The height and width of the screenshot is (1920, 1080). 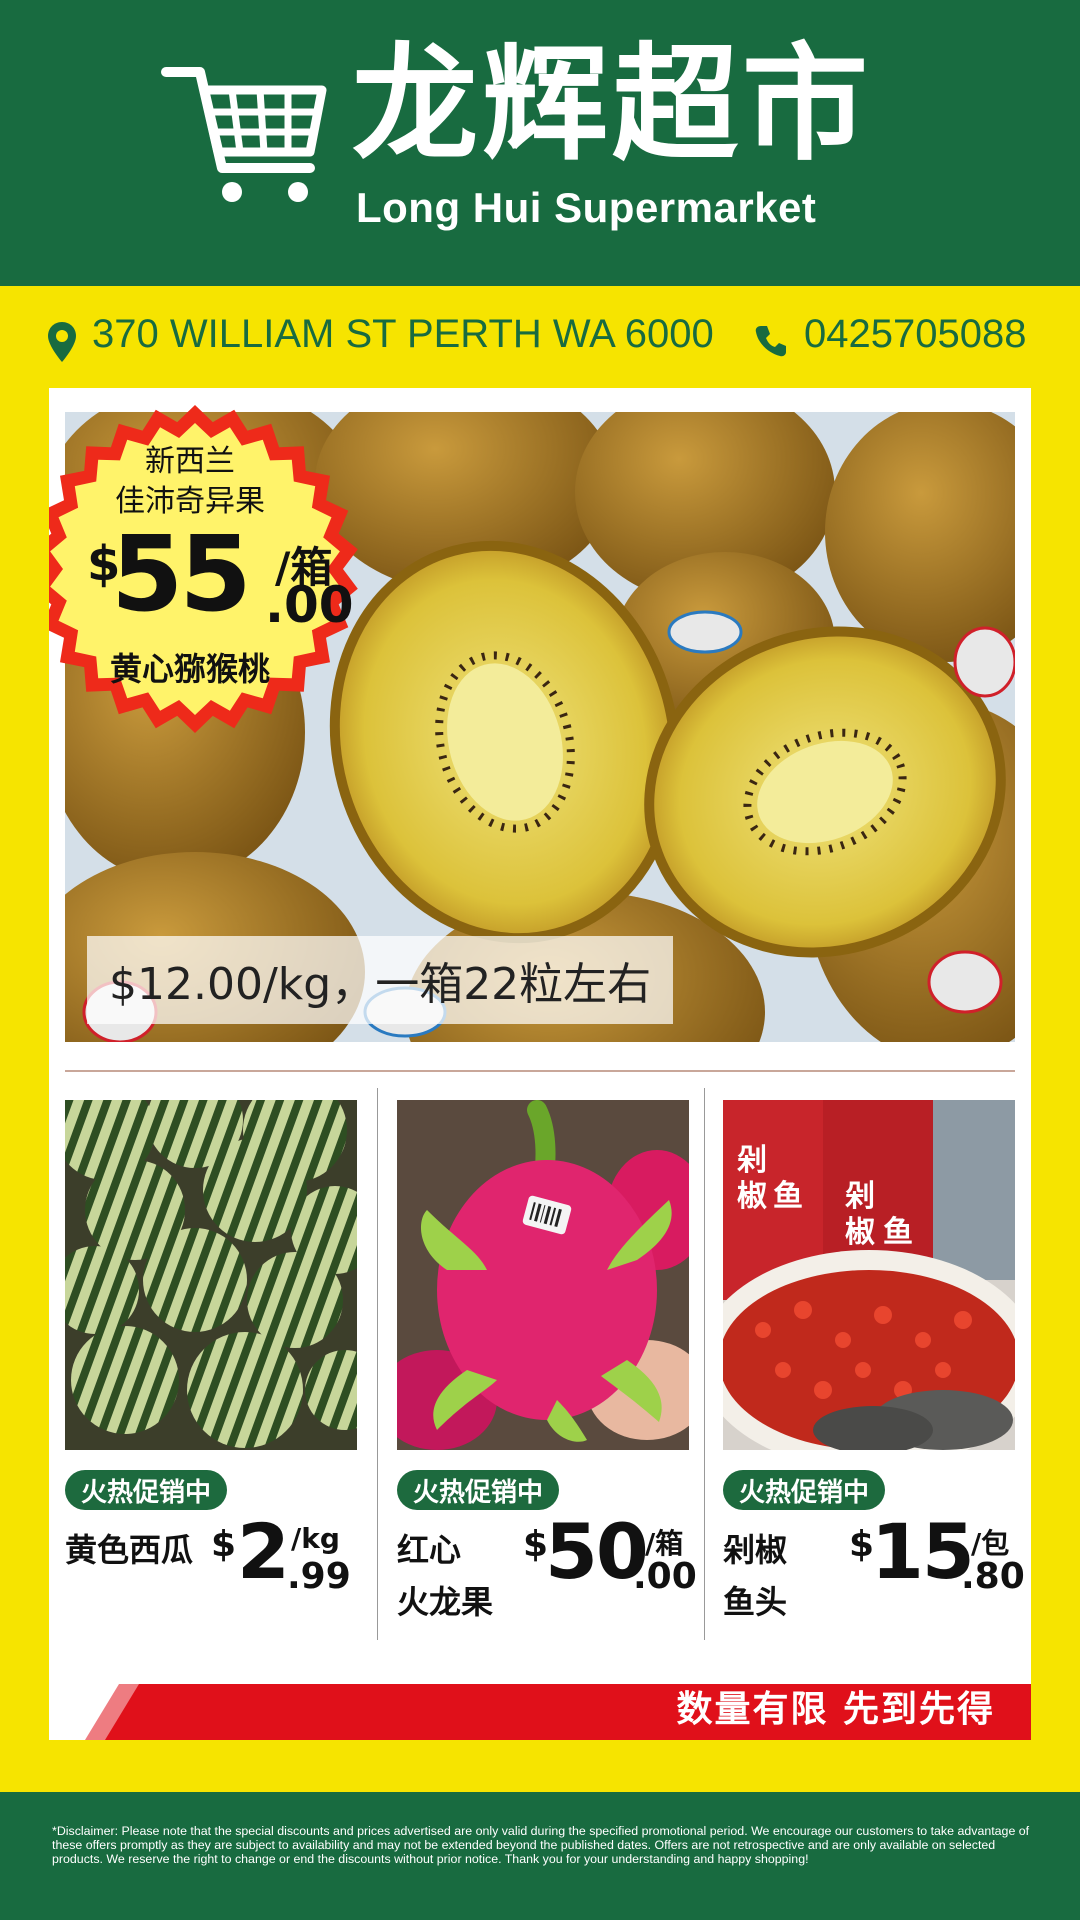 I want to click on store-header: 龙辉超市 Long Hui Supermarket, so click(x=540, y=143).